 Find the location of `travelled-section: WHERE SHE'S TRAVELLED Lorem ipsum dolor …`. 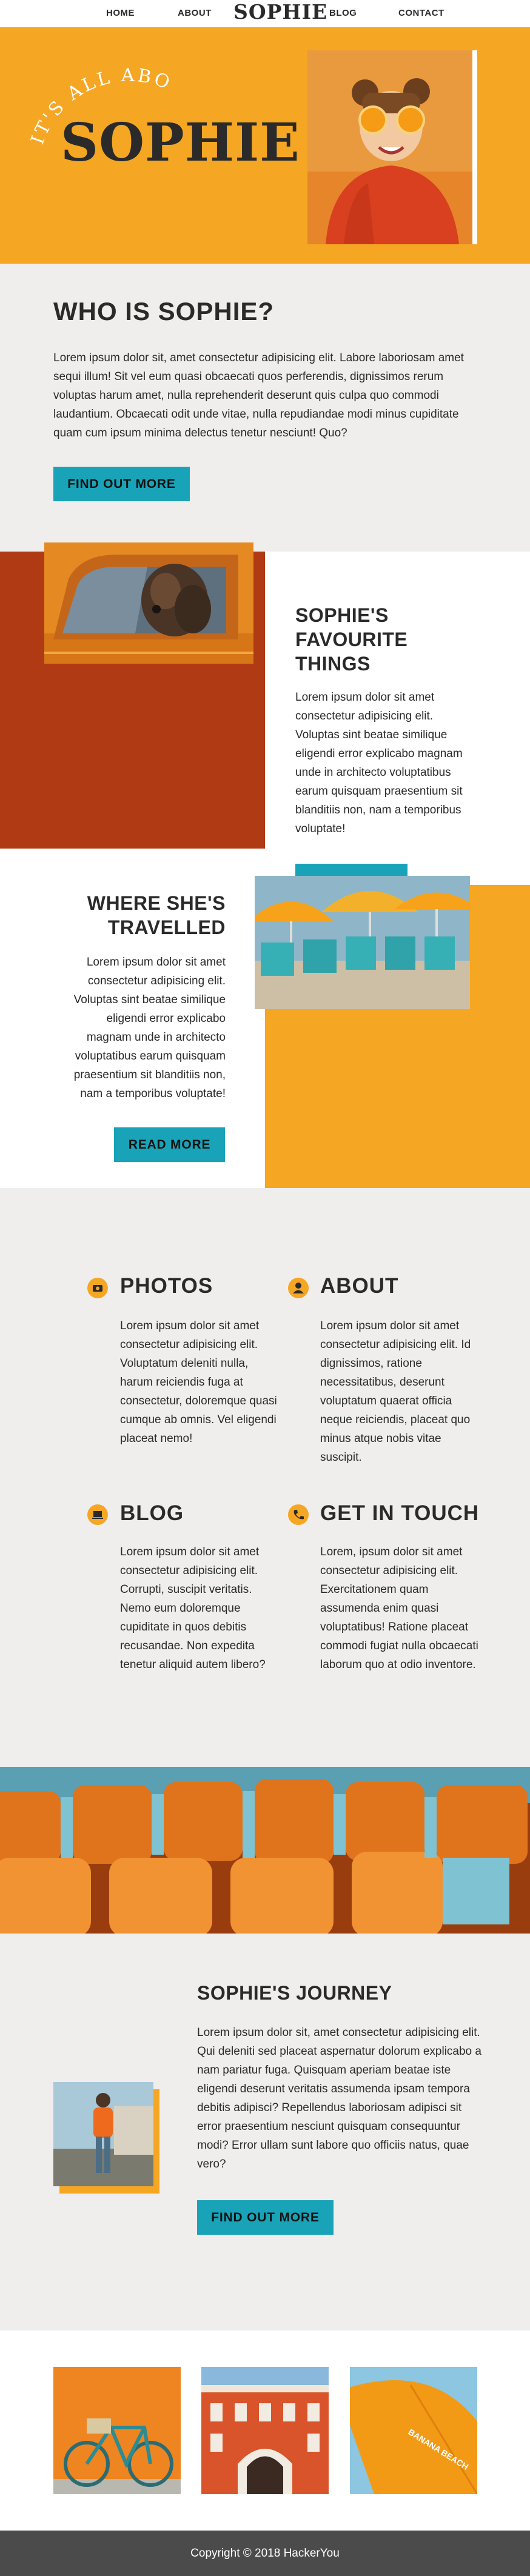

travelled-section: WHERE SHE'S TRAVELLED Lorem ipsum dolor … is located at coordinates (265, 1018).